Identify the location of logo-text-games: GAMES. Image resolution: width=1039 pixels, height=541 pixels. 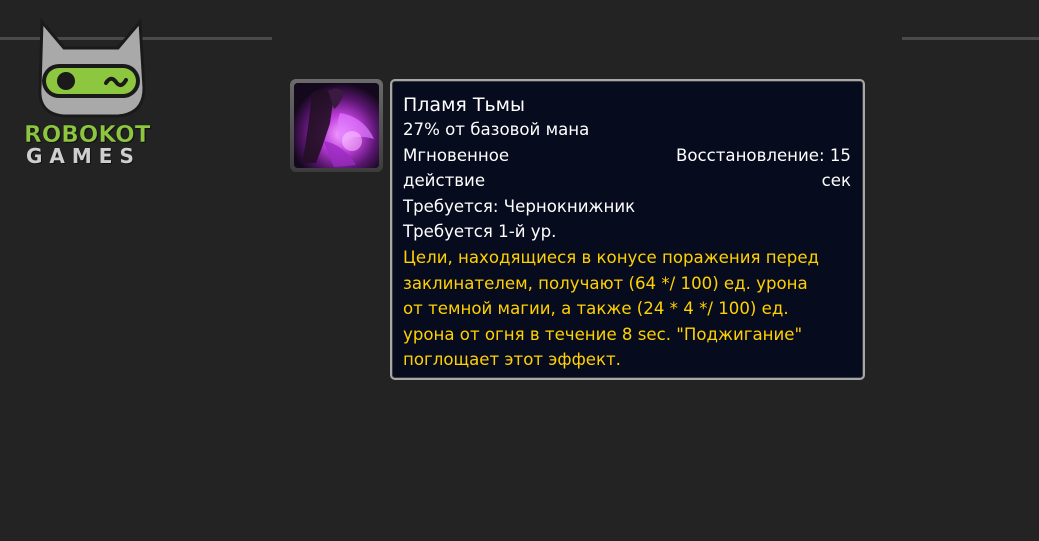
(83, 156).